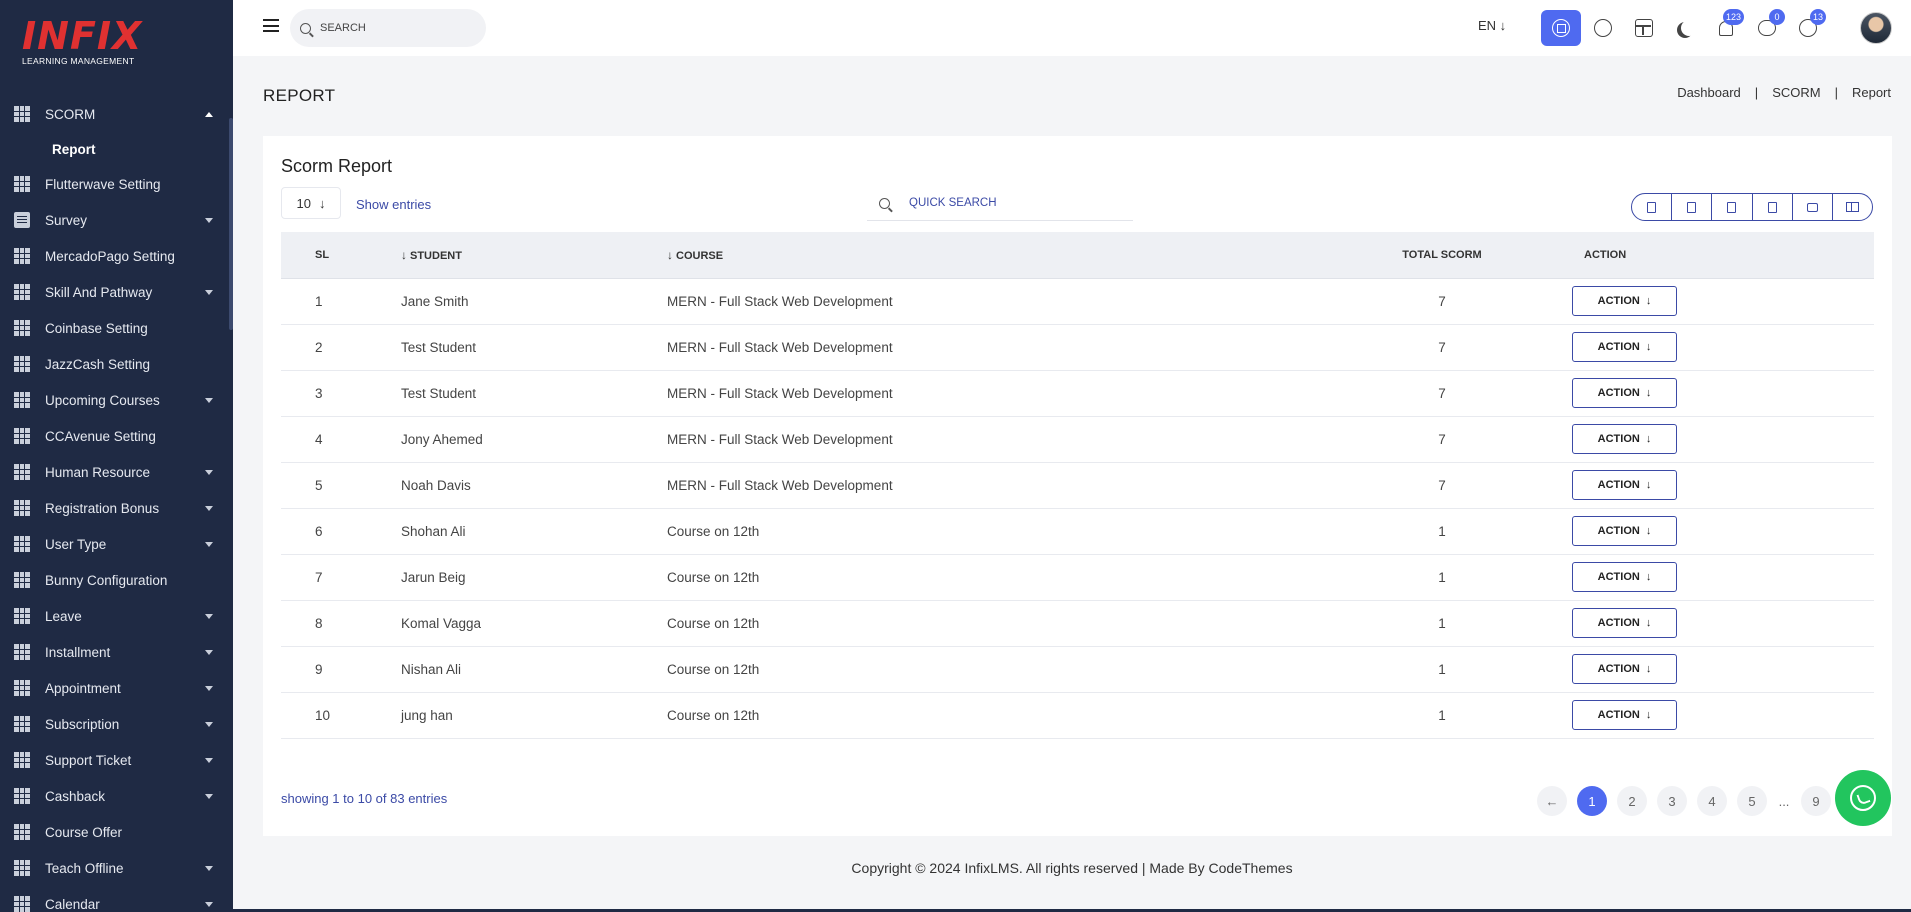 This screenshot has width=1911, height=912. Describe the element at coordinates (299, 95) in the screenshot. I see `page-title: REPORT` at that location.